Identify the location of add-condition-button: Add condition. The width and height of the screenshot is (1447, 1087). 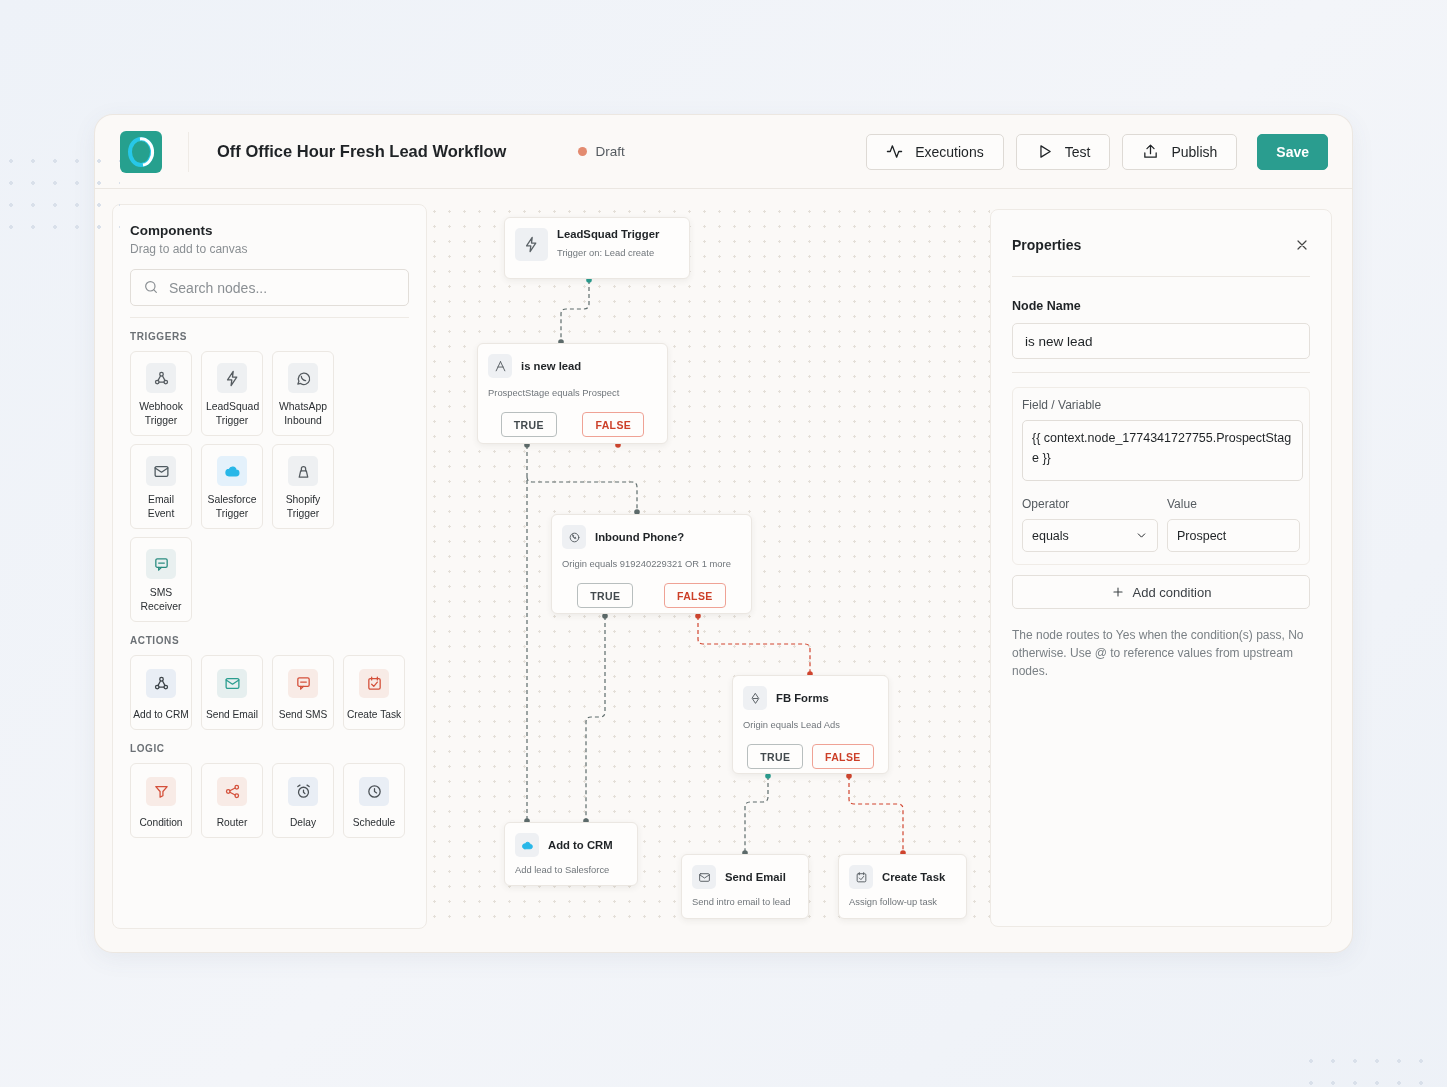
(1161, 592).